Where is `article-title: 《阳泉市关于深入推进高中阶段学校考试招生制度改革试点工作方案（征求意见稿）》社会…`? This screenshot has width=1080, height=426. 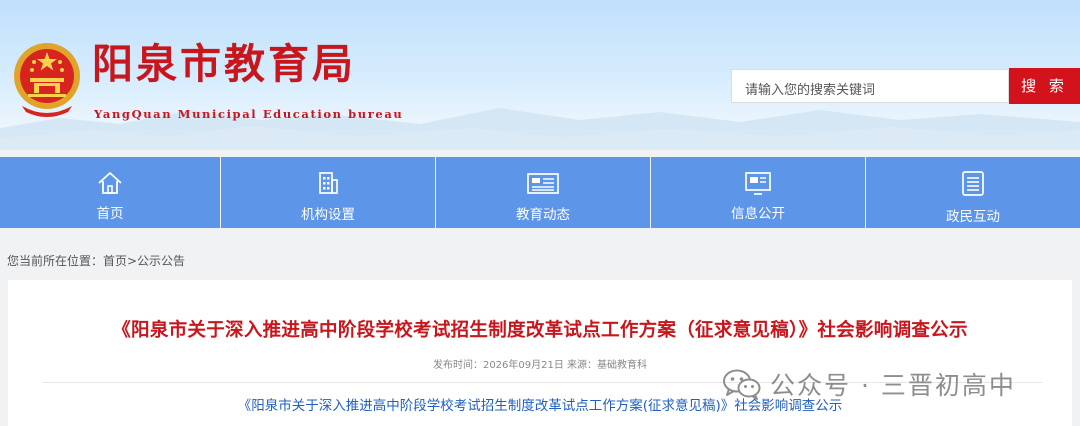 article-title: 《阳泉市关于深入推进高中阶段学校考试招生制度改革试点工作方案（征求意见稿）》社会… is located at coordinates (540, 330).